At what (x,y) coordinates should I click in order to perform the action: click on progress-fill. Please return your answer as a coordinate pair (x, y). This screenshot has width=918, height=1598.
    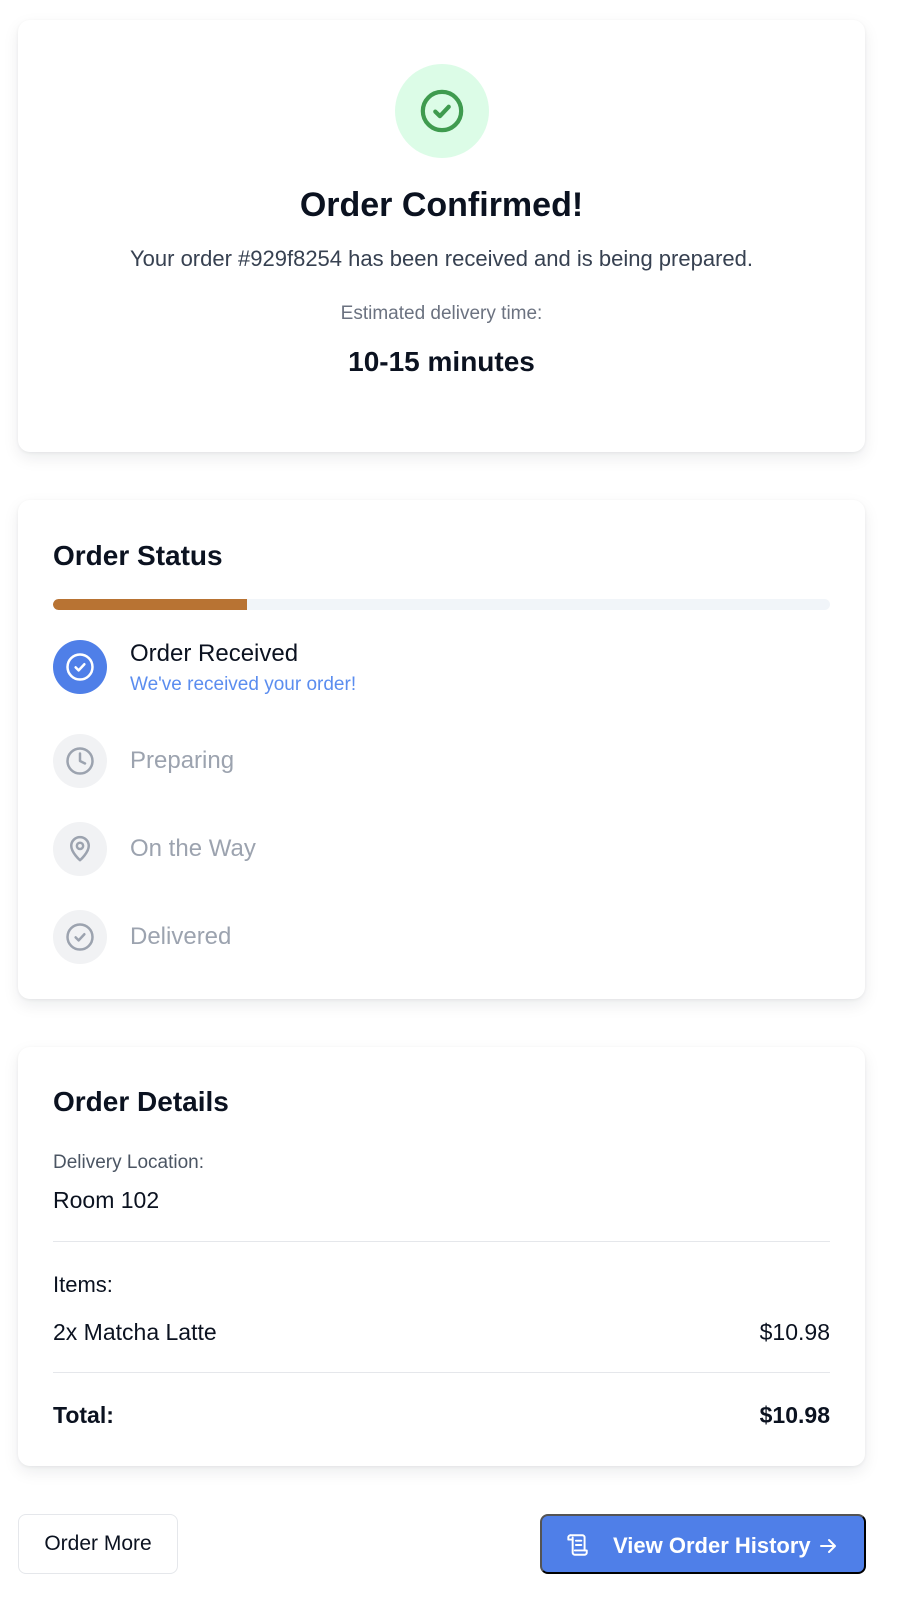
    Looking at the image, I should click on (150, 604).